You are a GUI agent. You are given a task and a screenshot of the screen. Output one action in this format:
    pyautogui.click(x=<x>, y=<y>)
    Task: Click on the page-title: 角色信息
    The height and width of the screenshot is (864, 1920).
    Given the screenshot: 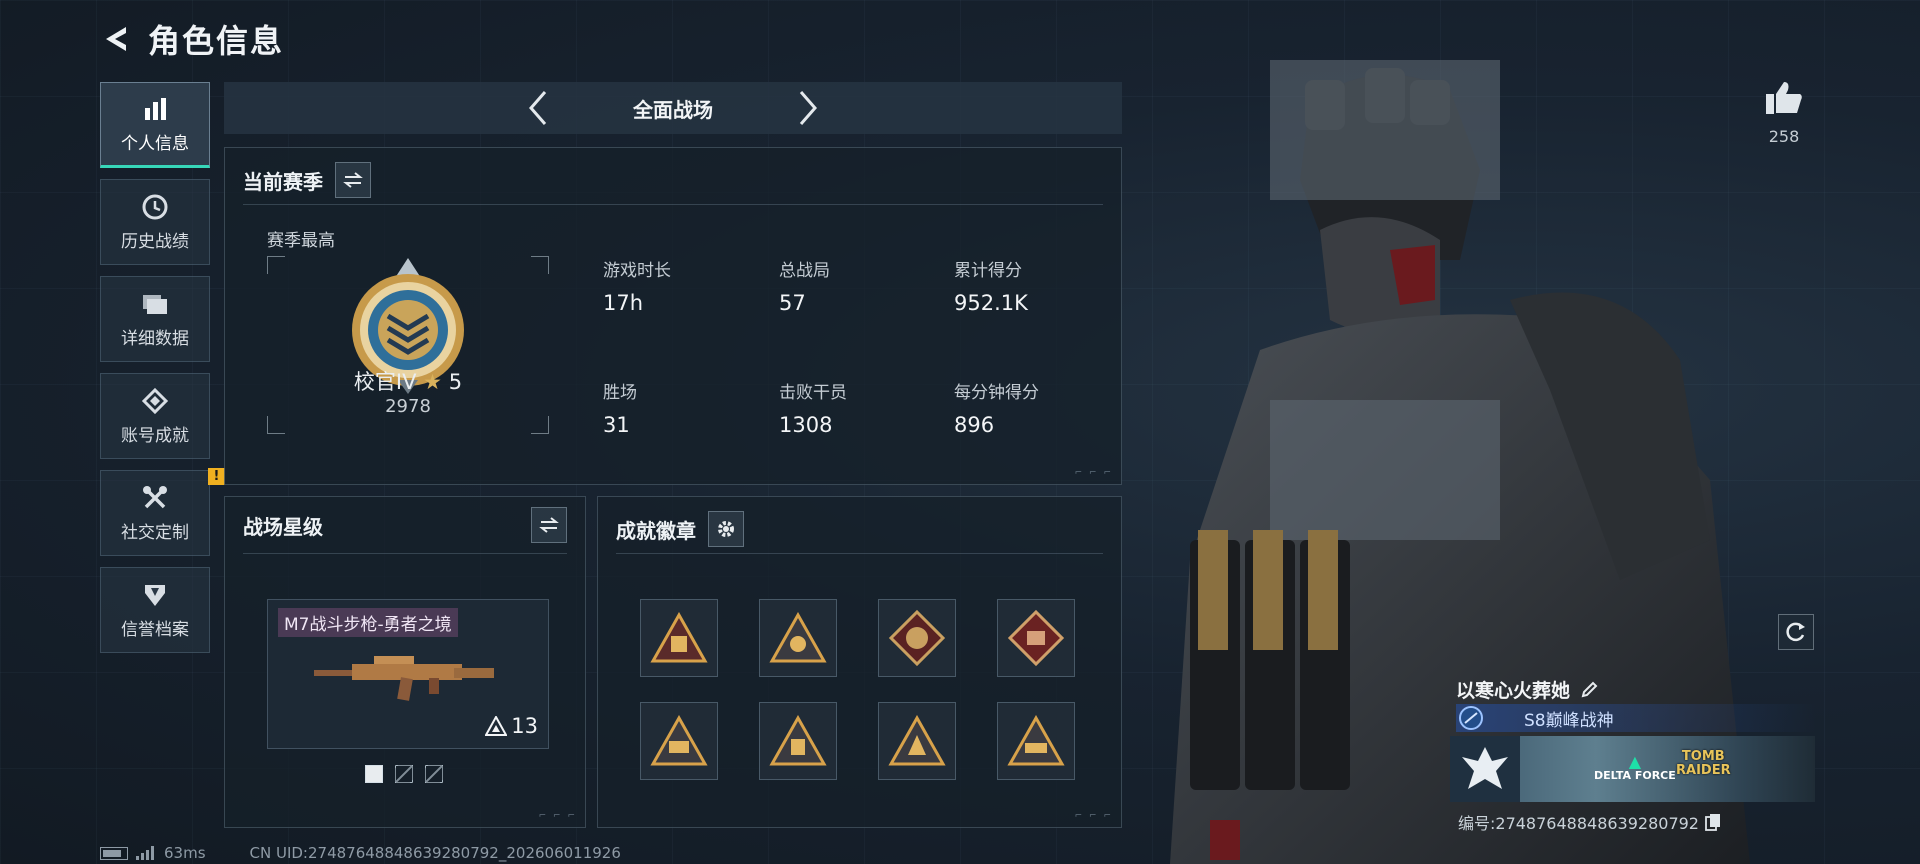 What is the action you would take?
    pyautogui.click(x=216, y=41)
    